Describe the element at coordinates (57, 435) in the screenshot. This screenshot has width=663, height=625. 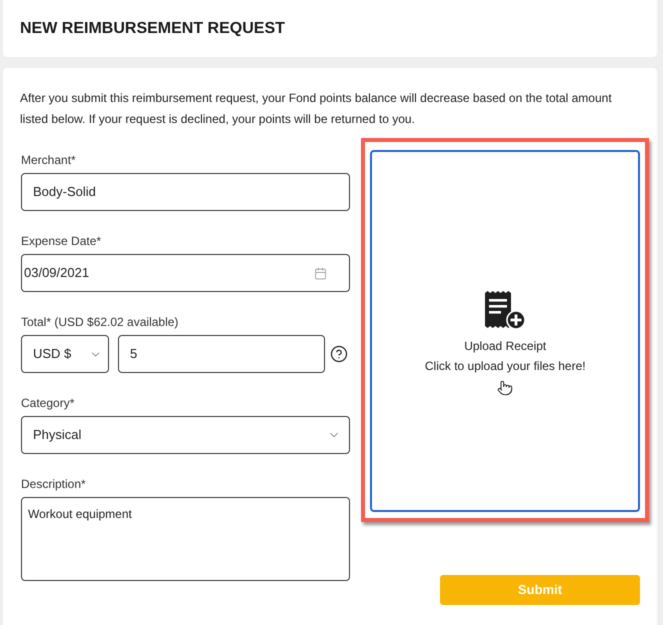
I see `category-value: Physical` at that location.